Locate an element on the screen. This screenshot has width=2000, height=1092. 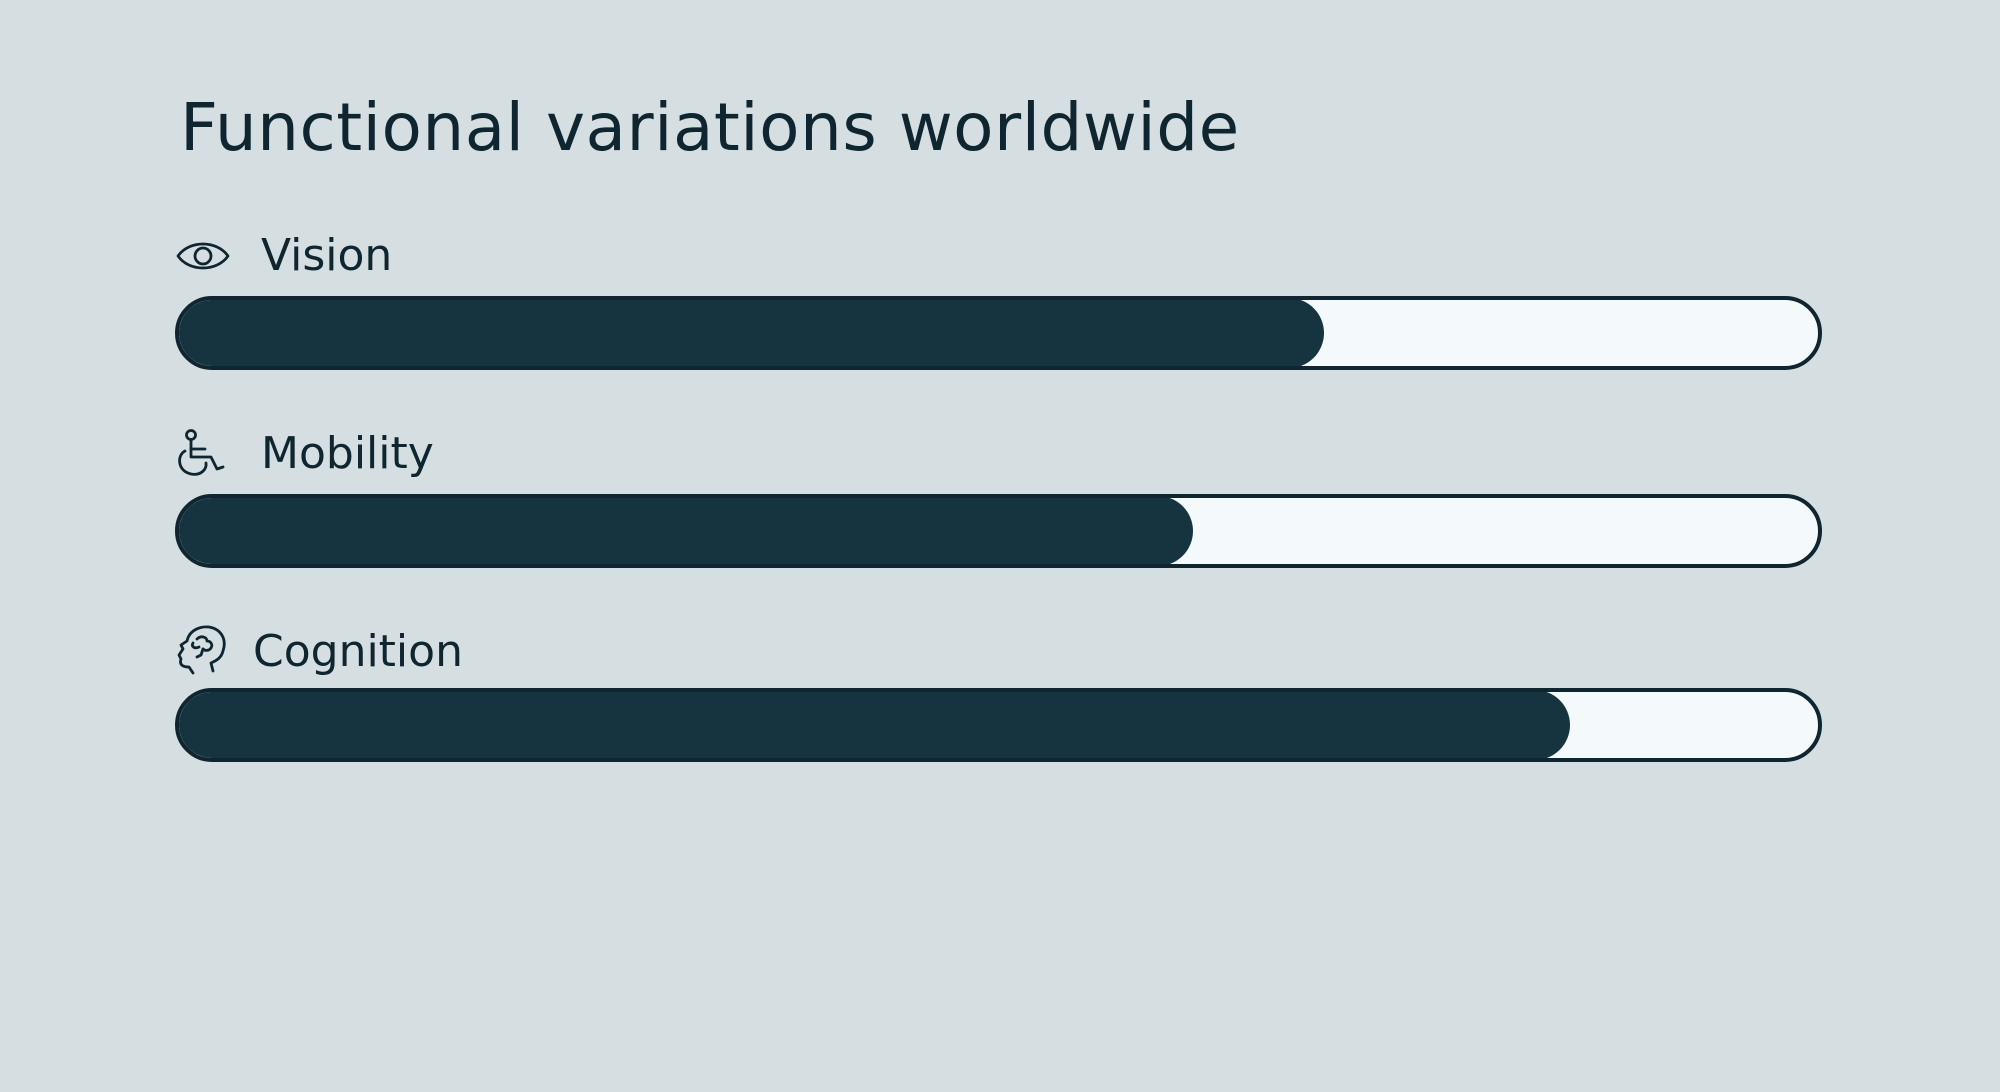
metric-vision: Vision is located at coordinates (998, 299).